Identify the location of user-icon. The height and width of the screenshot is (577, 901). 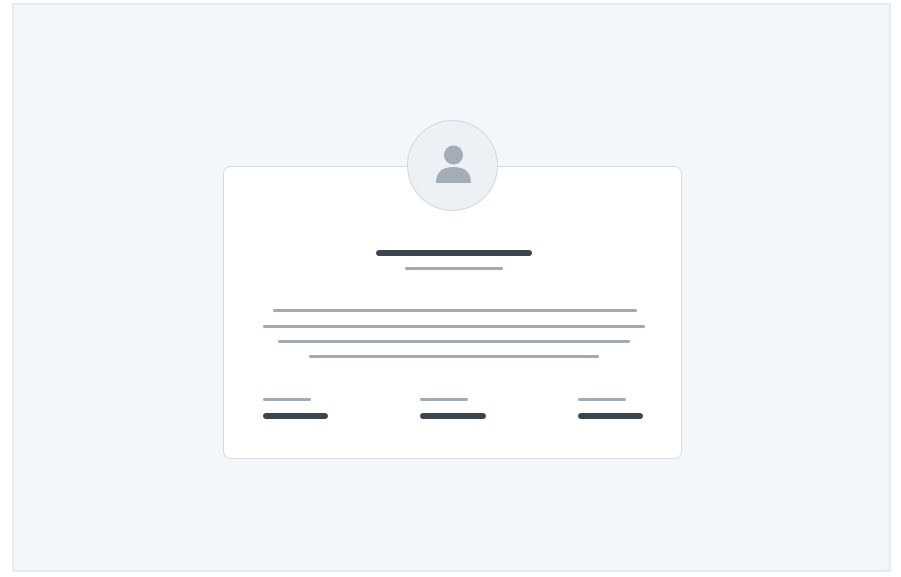
(453, 164).